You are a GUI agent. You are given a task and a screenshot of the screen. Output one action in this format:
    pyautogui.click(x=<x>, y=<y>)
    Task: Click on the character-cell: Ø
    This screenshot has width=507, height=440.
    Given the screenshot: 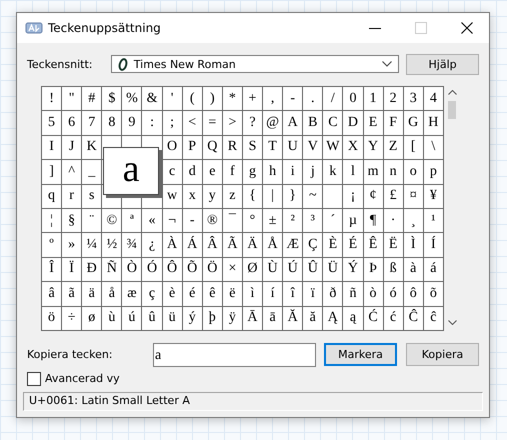 What is the action you would take?
    pyautogui.click(x=253, y=270)
    